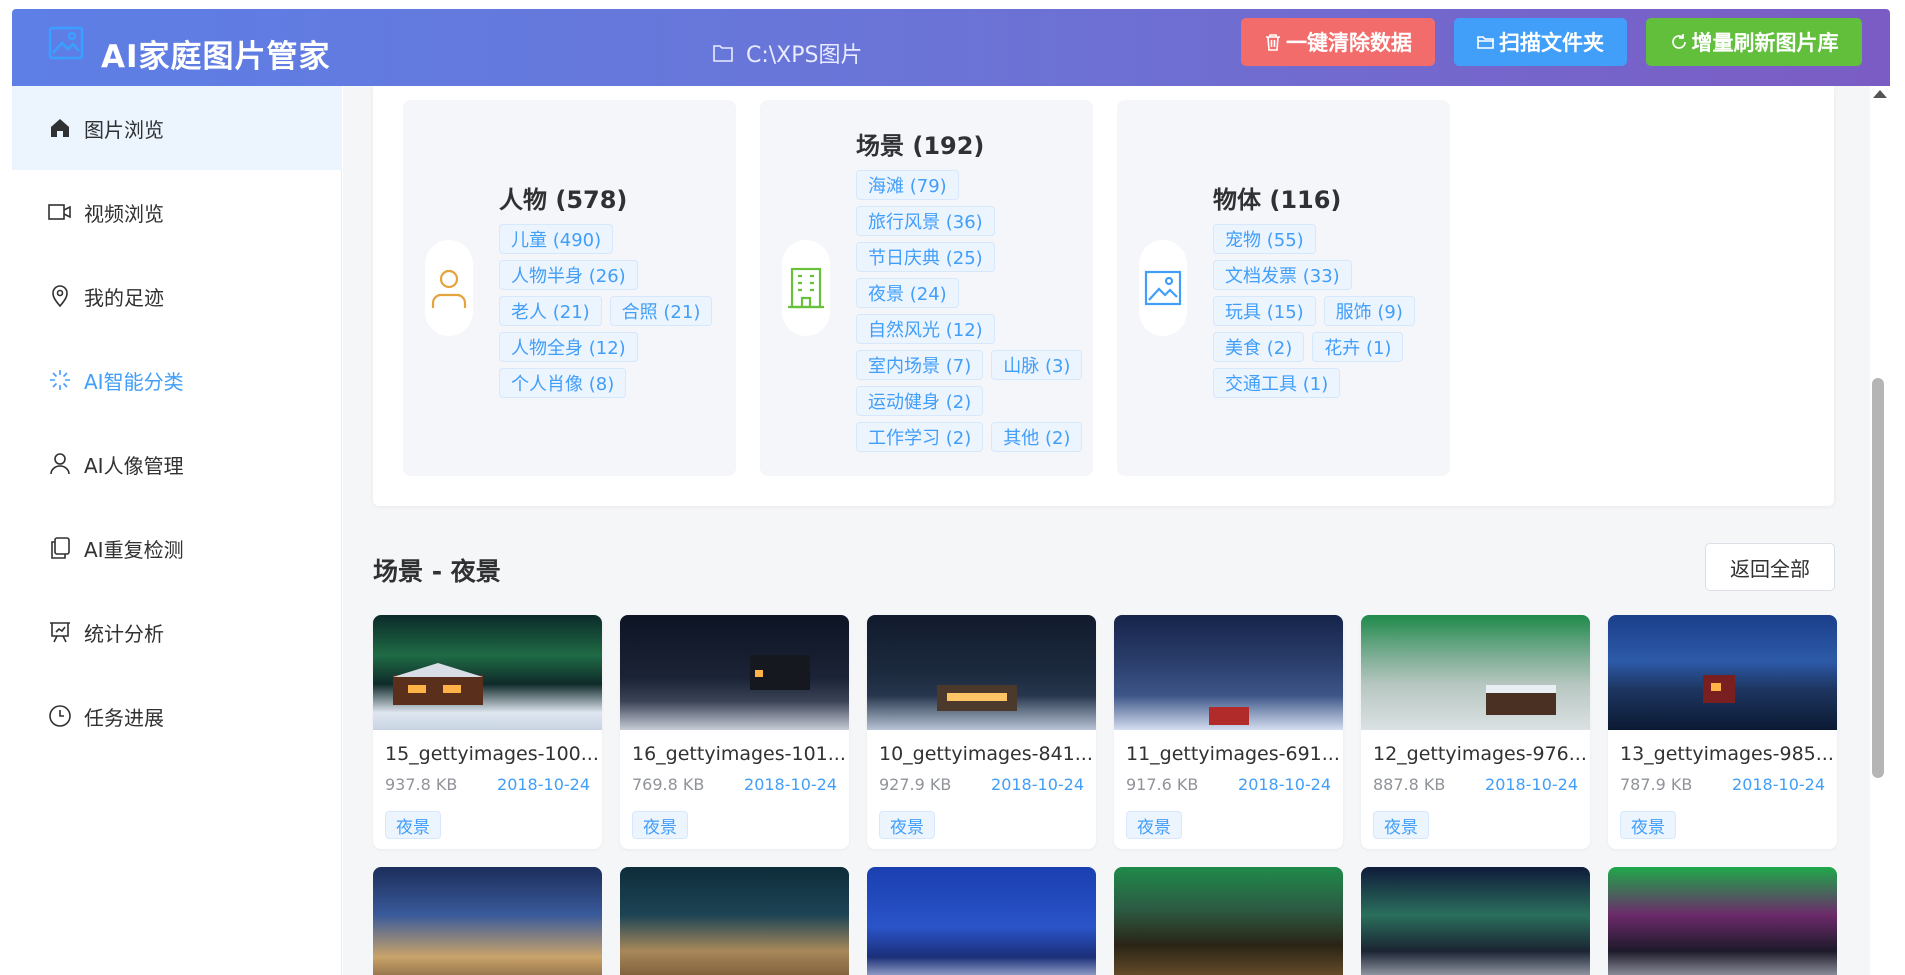 The width and height of the screenshot is (1905, 975). Describe the element at coordinates (951, 47) in the screenshot. I see `app-header: AI家庭图片管家 C:\XPS图片 一键清除数据 扫描文件夹 增量刷新图片库` at that location.